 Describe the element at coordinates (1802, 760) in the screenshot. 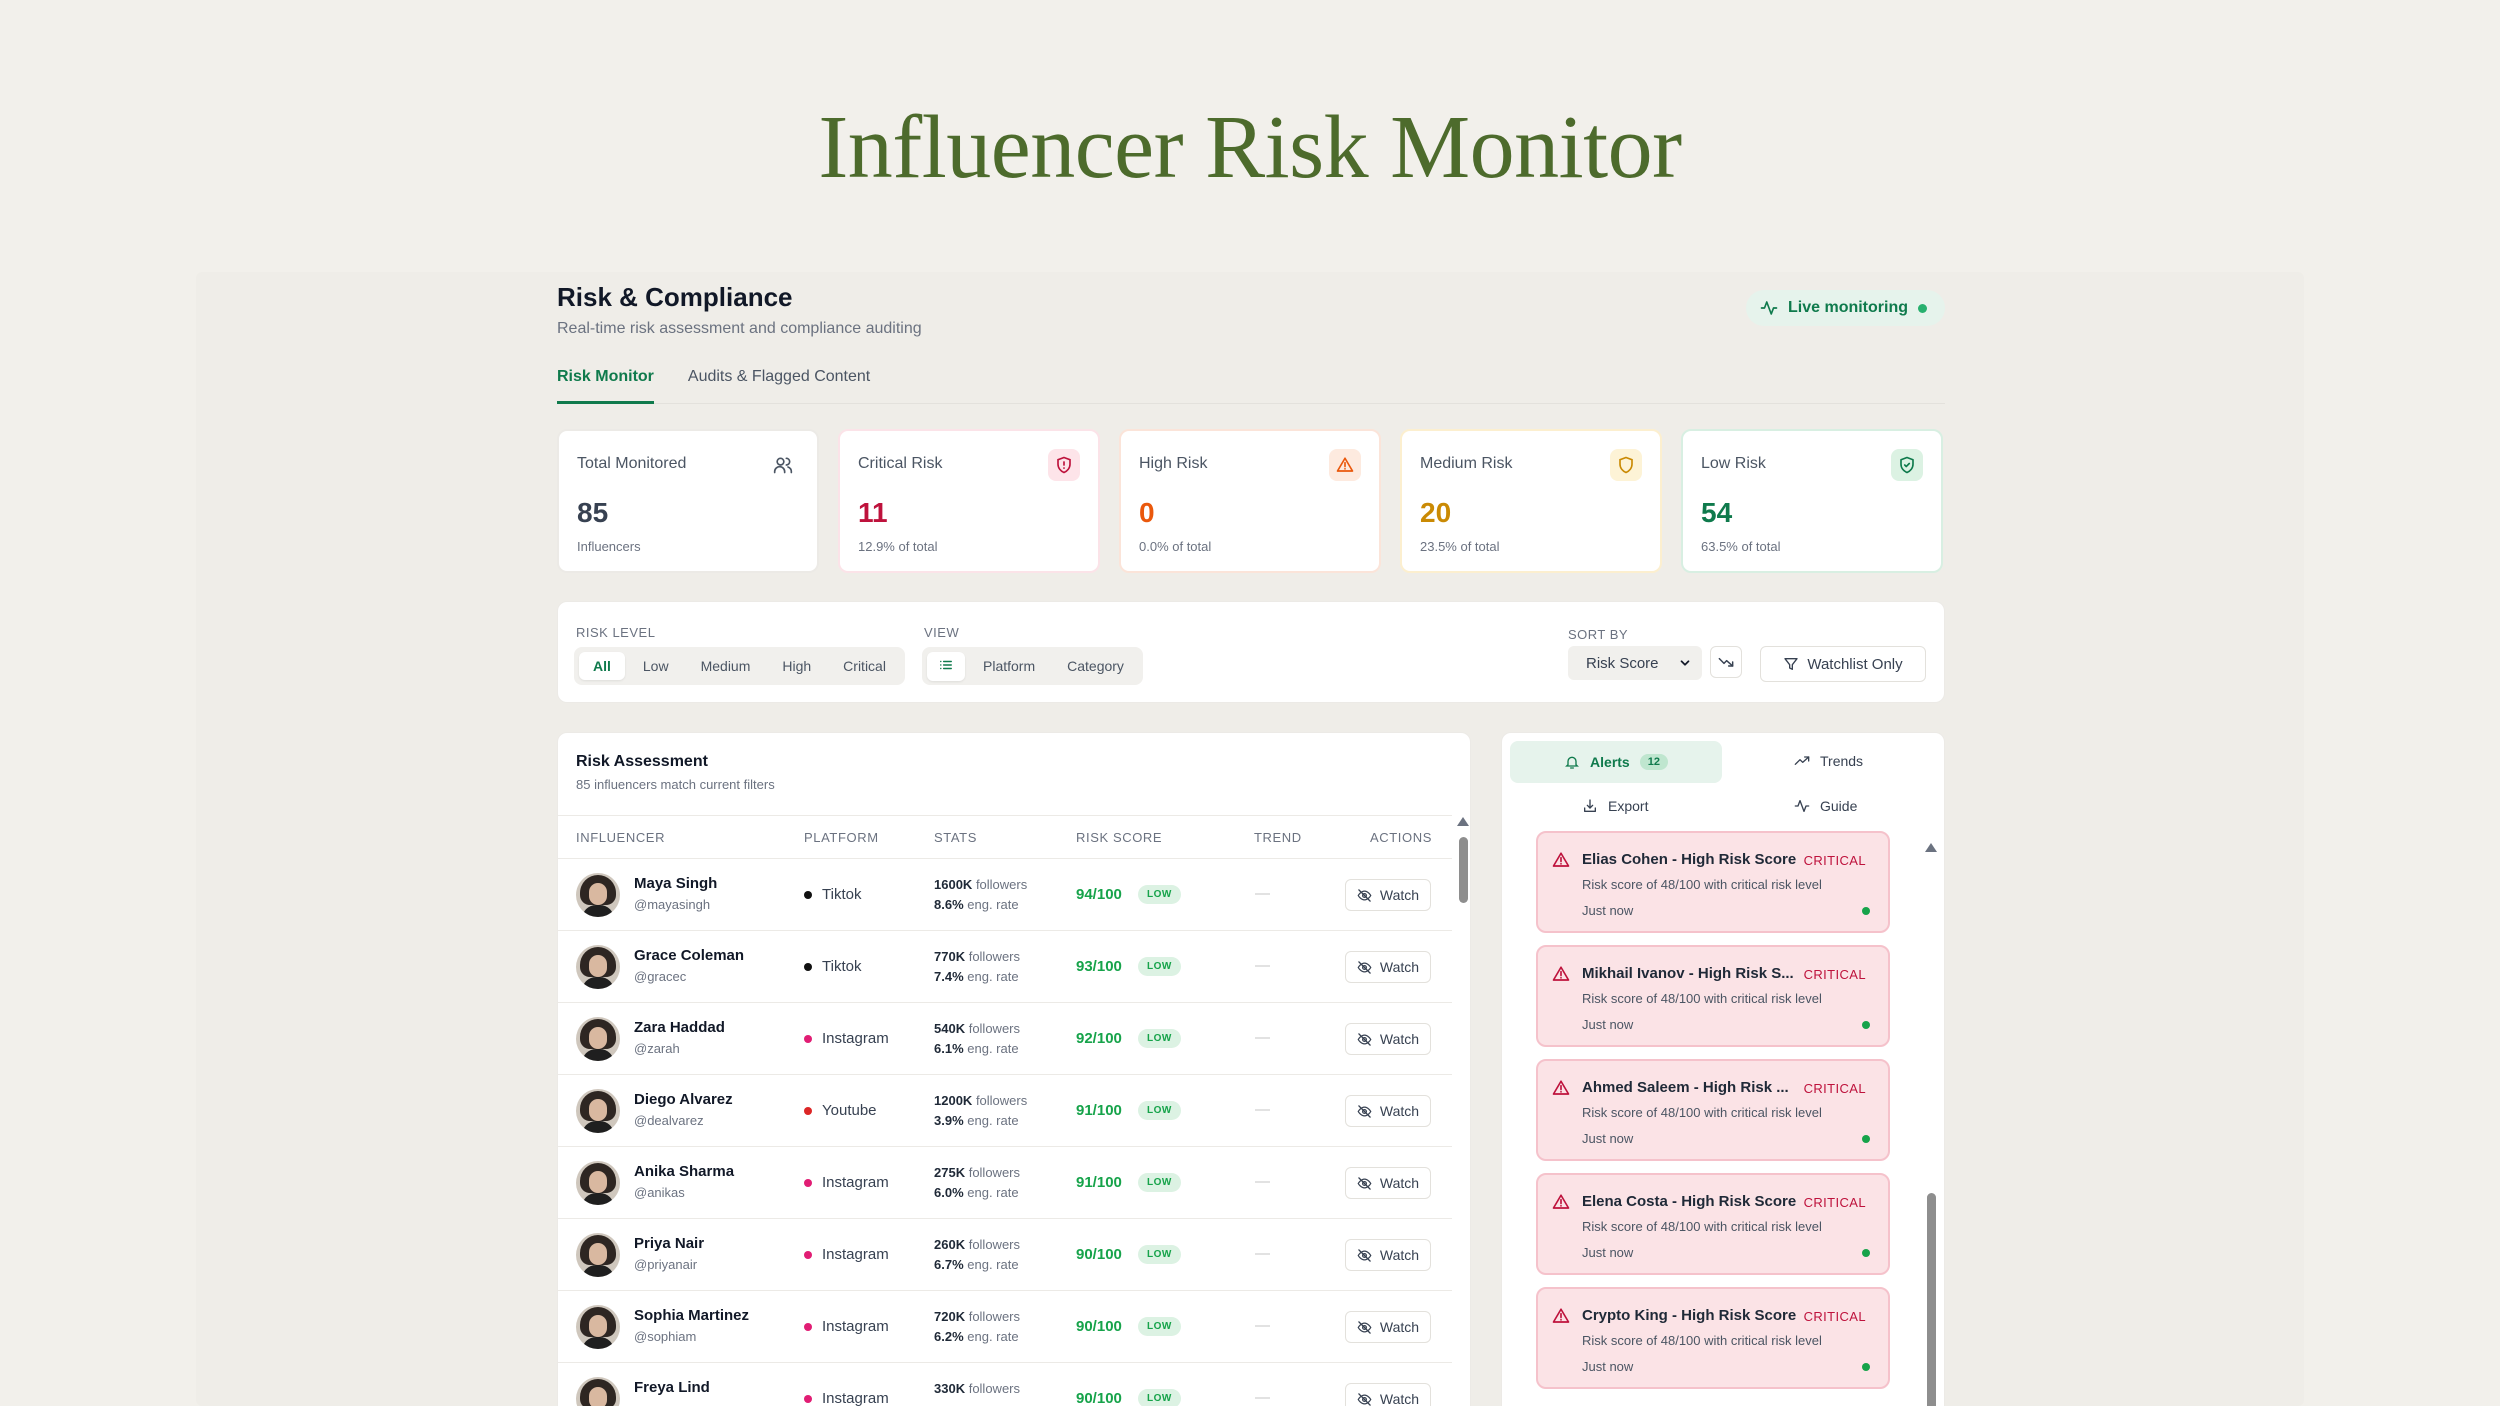

I see `trending-up-icon` at that location.